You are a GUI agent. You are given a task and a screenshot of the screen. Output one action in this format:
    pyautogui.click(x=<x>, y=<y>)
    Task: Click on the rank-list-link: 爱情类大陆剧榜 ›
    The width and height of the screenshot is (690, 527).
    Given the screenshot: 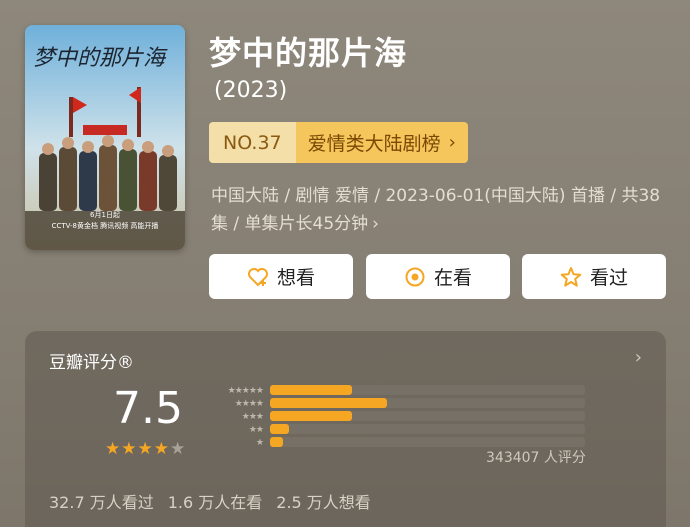 What is the action you would take?
    pyautogui.click(x=381, y=142)
    